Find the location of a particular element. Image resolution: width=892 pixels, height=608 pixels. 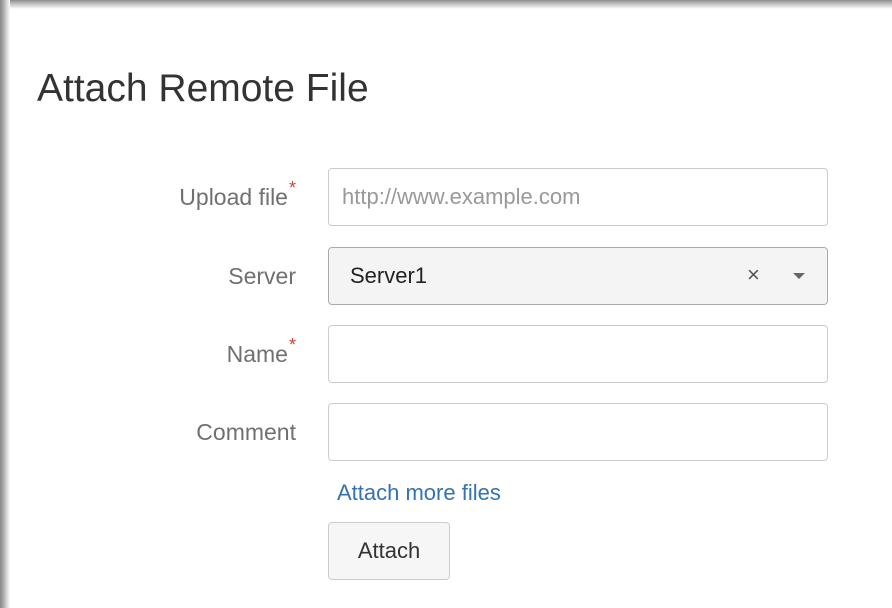

window-shadow-left is located at coordinates (5, 304).